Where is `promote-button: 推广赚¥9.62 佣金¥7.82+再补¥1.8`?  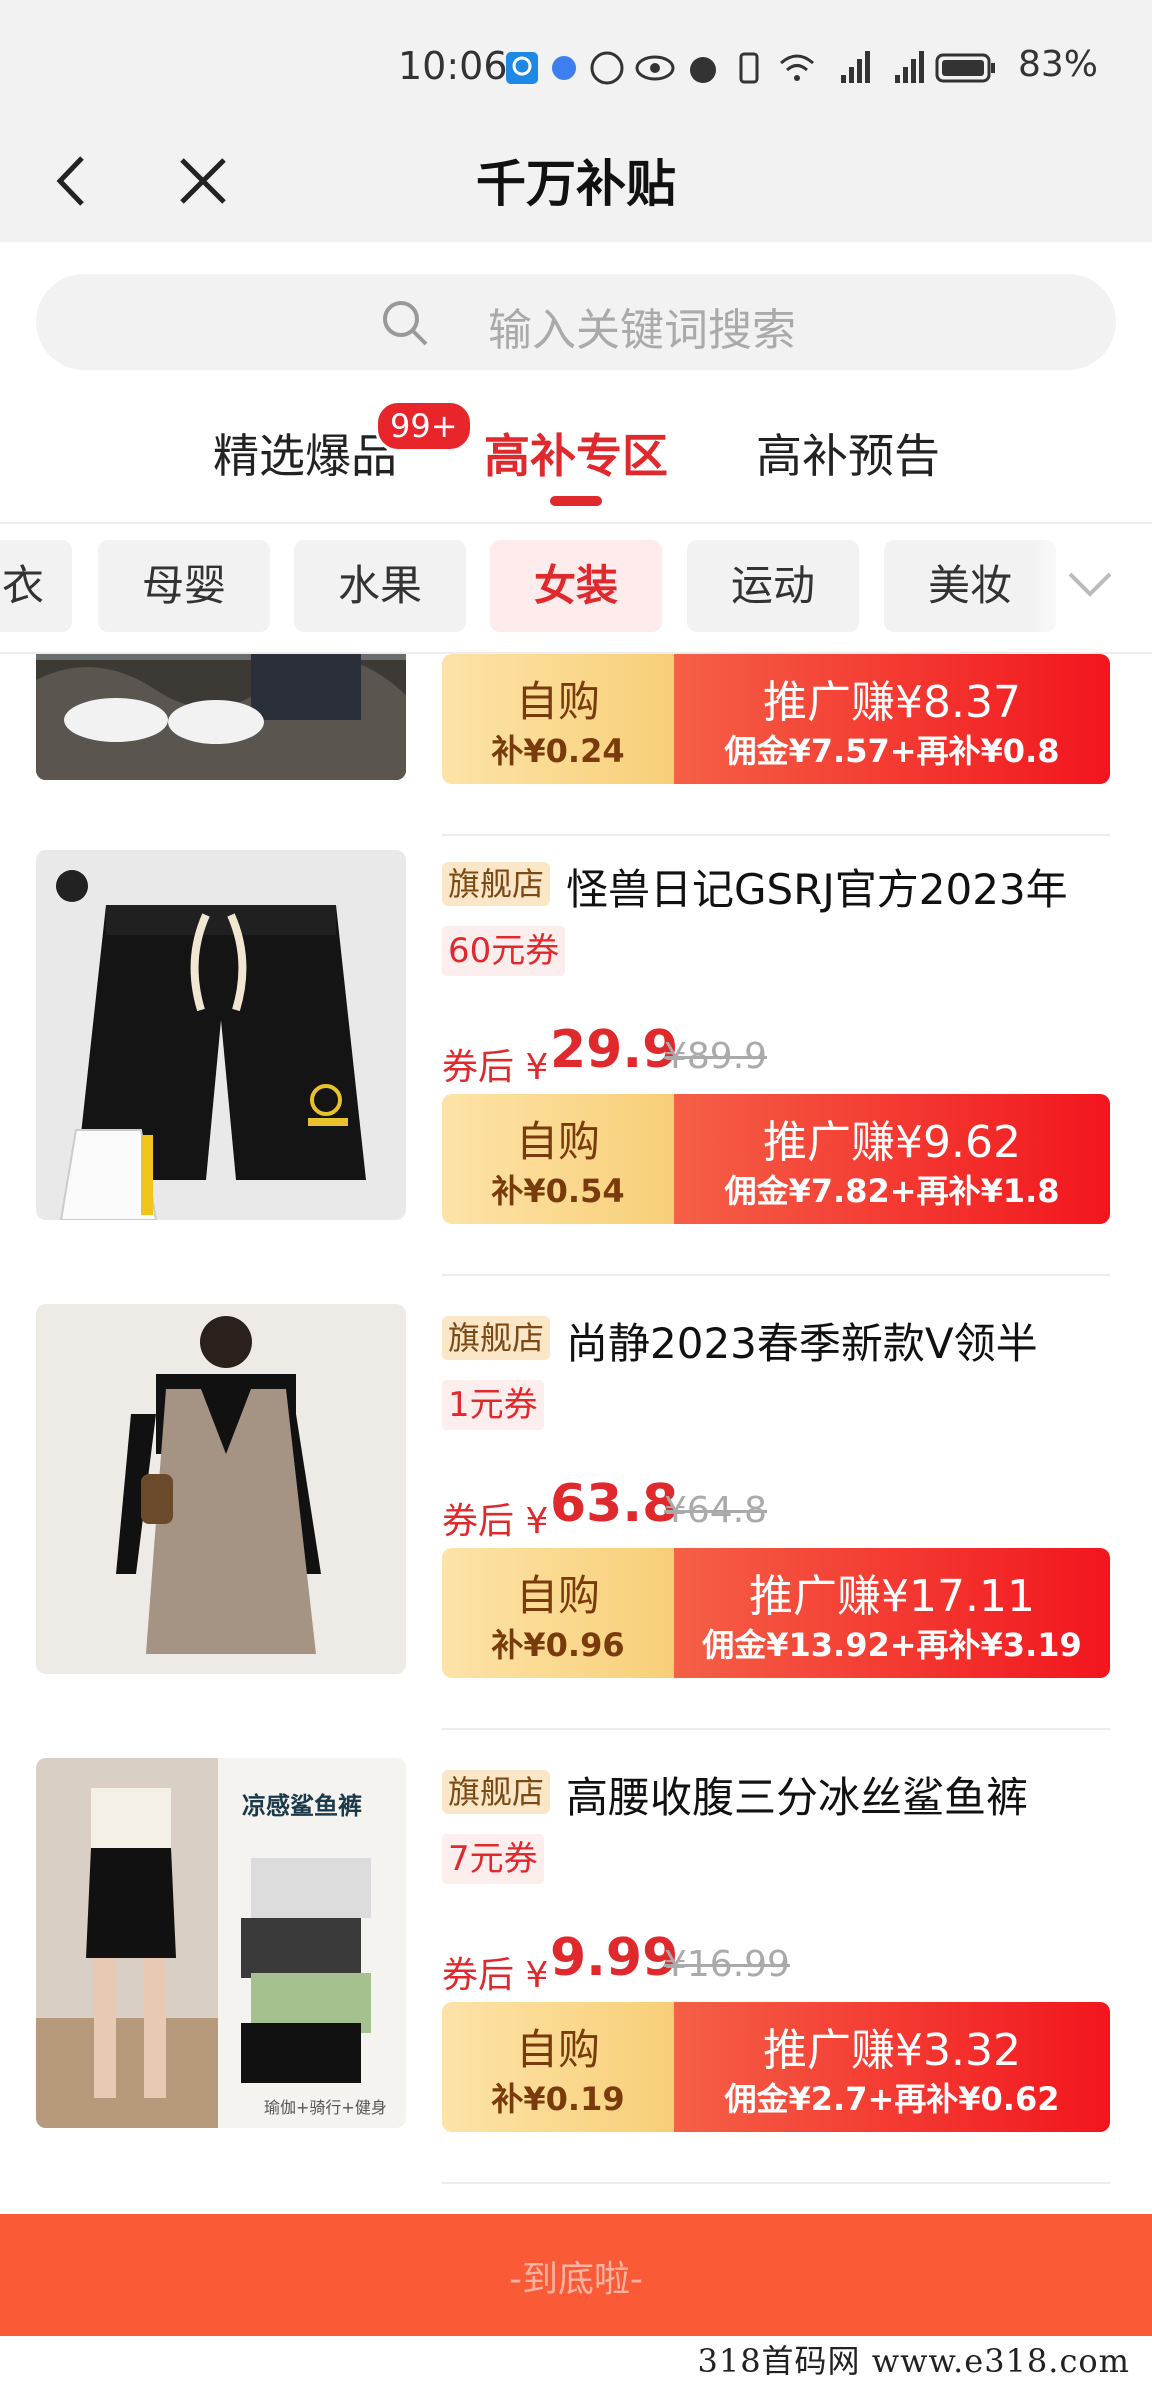 promote-button: 推广赚¥9.62 佣金¥7.82+再补¥1.8 is located at coordinates (892, 1159).